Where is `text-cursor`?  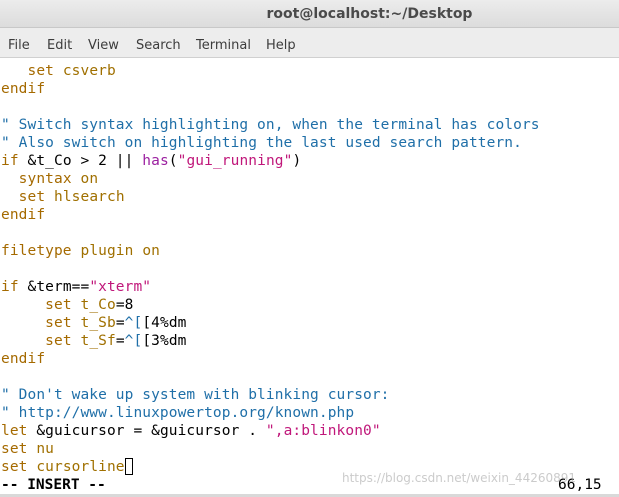 text-cursor is located at coordinates (128, 466).